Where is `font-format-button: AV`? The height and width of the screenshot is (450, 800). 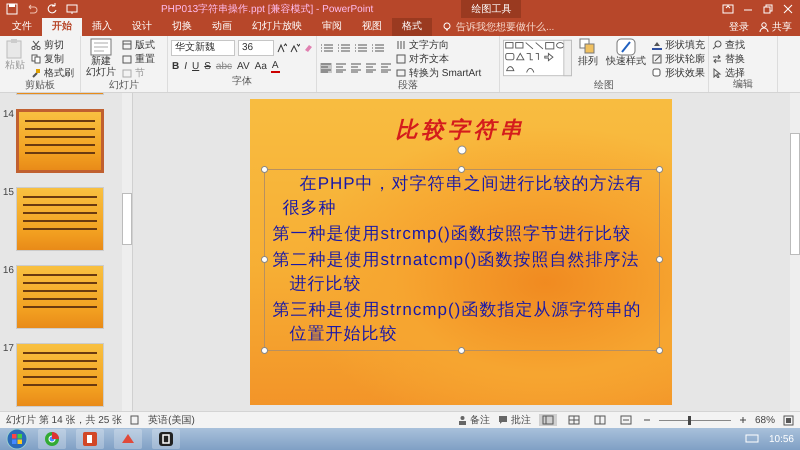
font-format-button: AV is located at coordinates (243, 66).